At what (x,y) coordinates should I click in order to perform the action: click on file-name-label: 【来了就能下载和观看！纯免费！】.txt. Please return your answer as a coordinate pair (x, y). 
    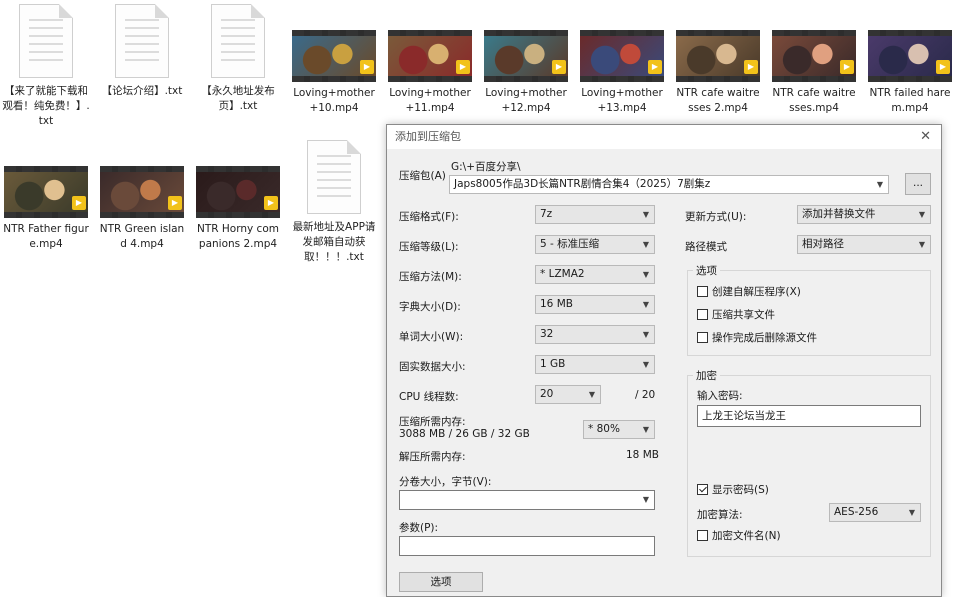
    Looking at the image, I should click on (46, 106).